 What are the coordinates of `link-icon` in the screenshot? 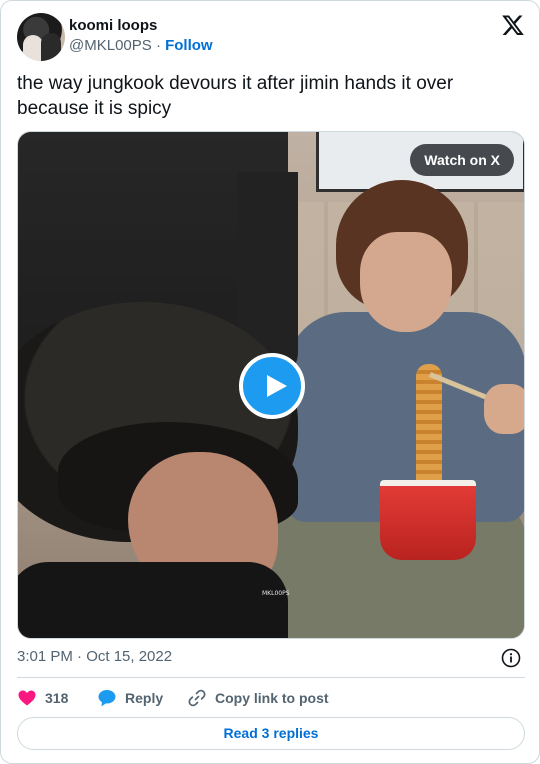 It's located at (197, 698).